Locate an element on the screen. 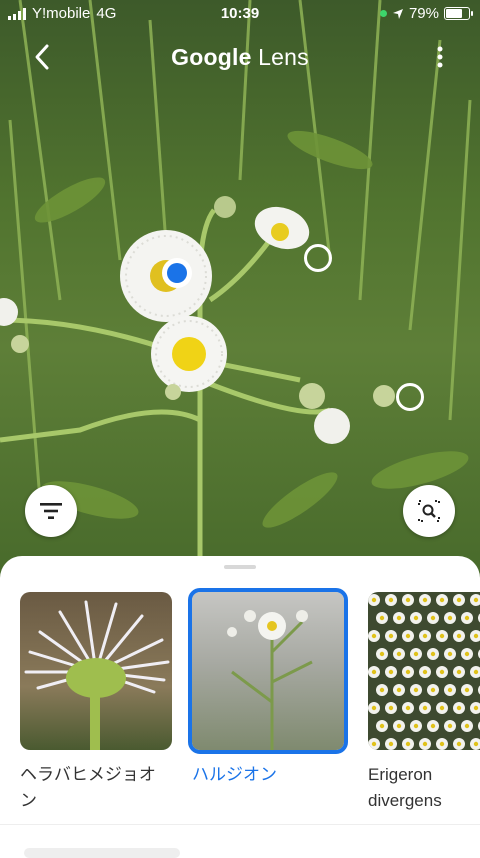  image-search-icon is located at coordinates (429, 511).